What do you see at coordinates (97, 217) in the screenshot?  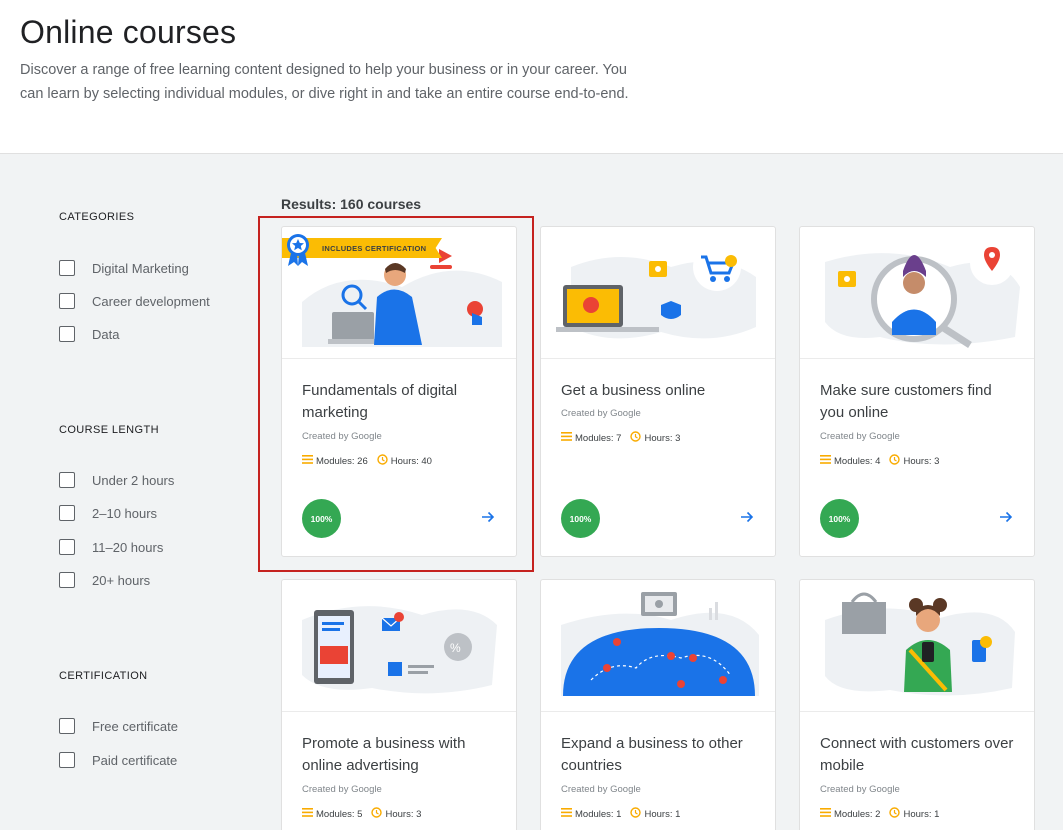 I see `filter-heading-categories: CATEGORIES` at bounding box center [97, 217].